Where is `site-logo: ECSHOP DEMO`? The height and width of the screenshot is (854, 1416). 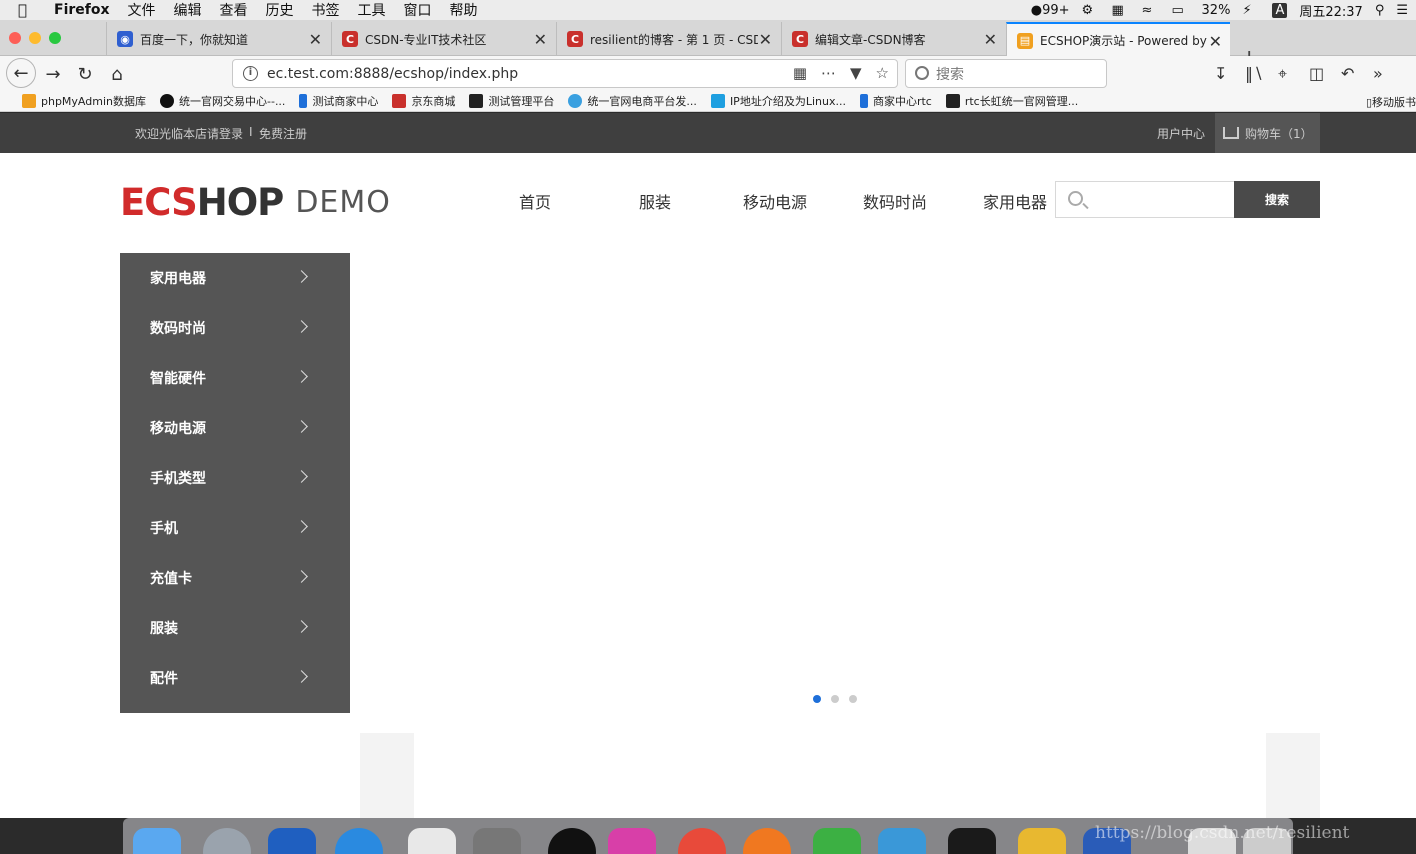
site-logo: ECSHOP DEMO is located at coordinates (255, 202).